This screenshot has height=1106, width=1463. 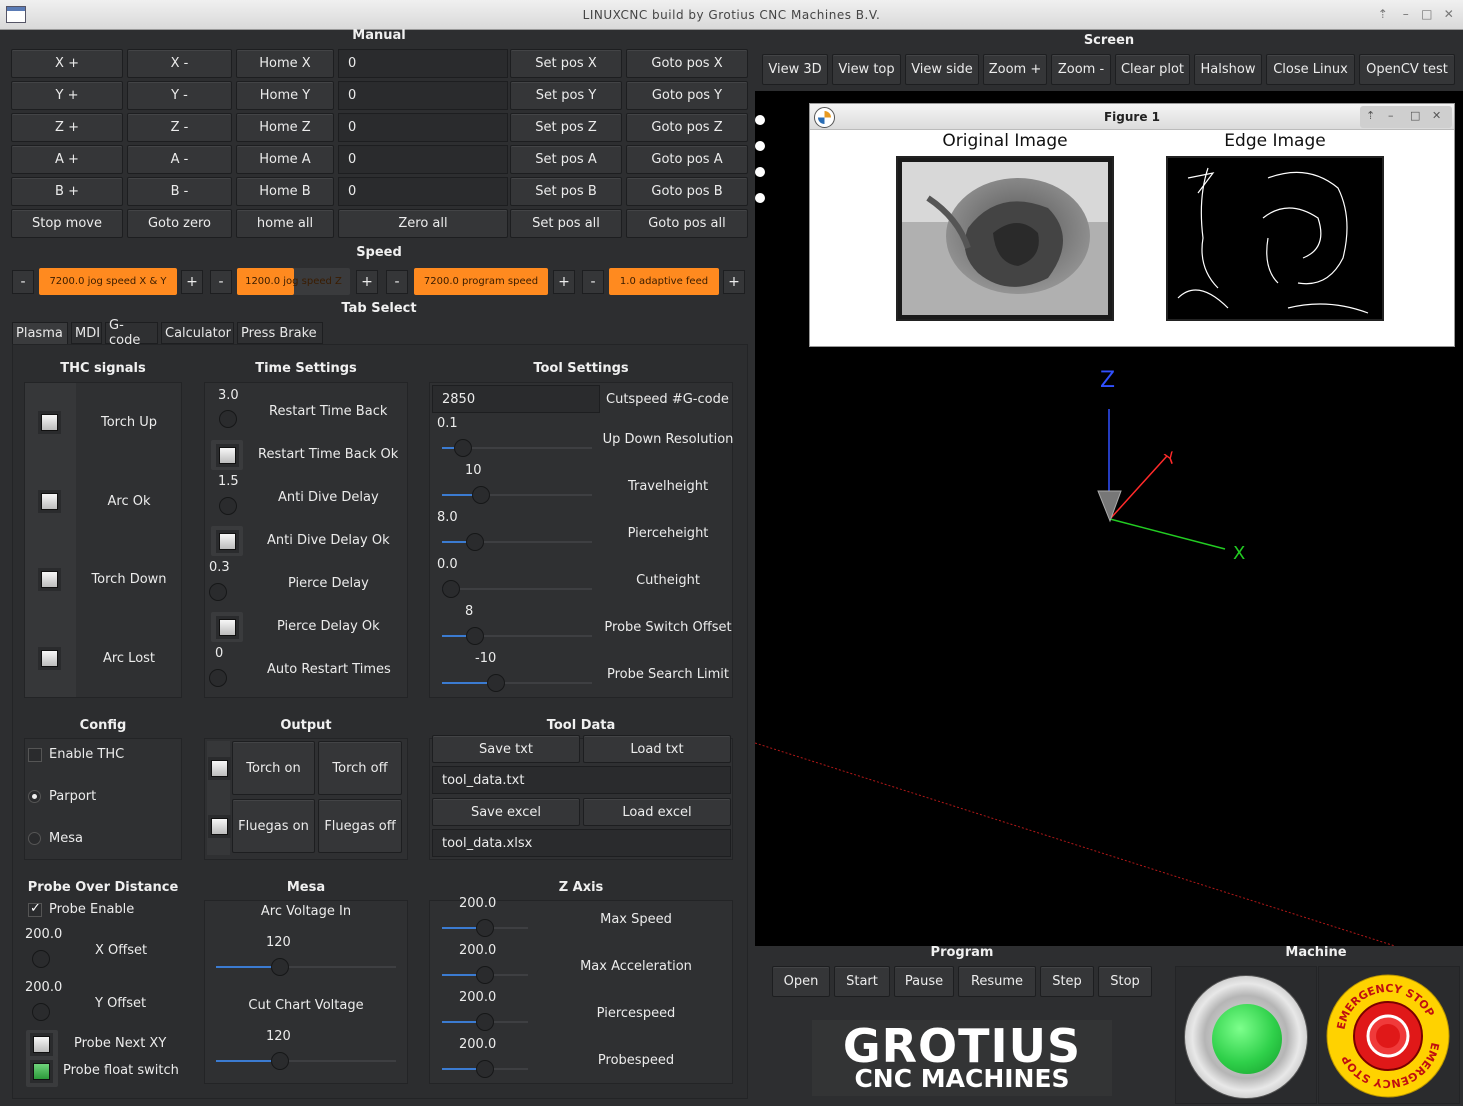 I want to click on figure-minimize-icon: –, so click(x=1391, y=115).